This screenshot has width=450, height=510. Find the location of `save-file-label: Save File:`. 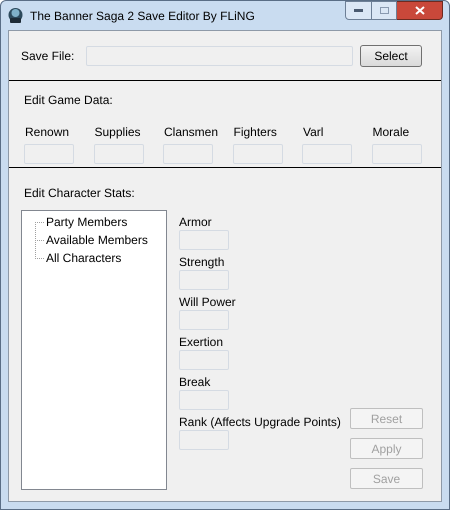

save-file-label: Save File: is located at coordinates (48, 56).